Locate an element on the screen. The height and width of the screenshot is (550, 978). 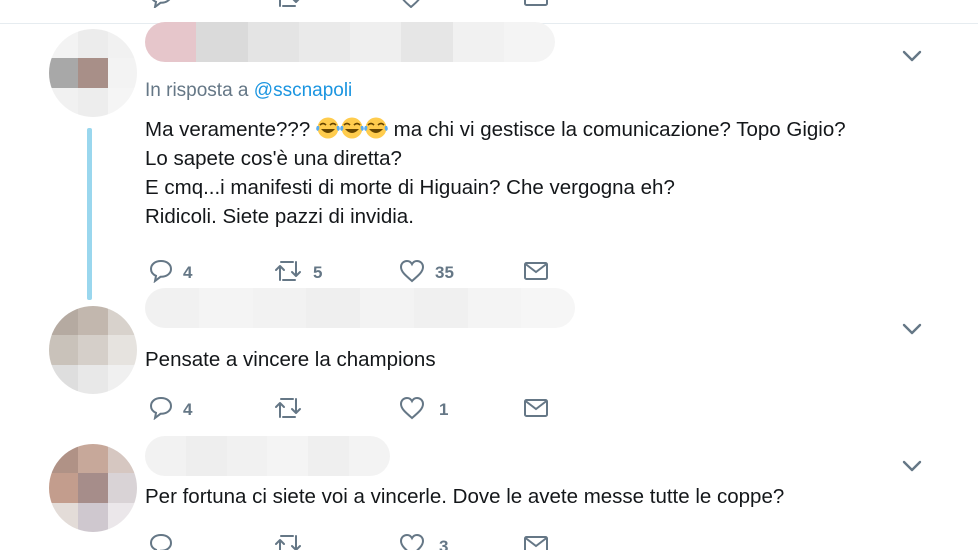
reply-icon is located at coordinates (161, 541).